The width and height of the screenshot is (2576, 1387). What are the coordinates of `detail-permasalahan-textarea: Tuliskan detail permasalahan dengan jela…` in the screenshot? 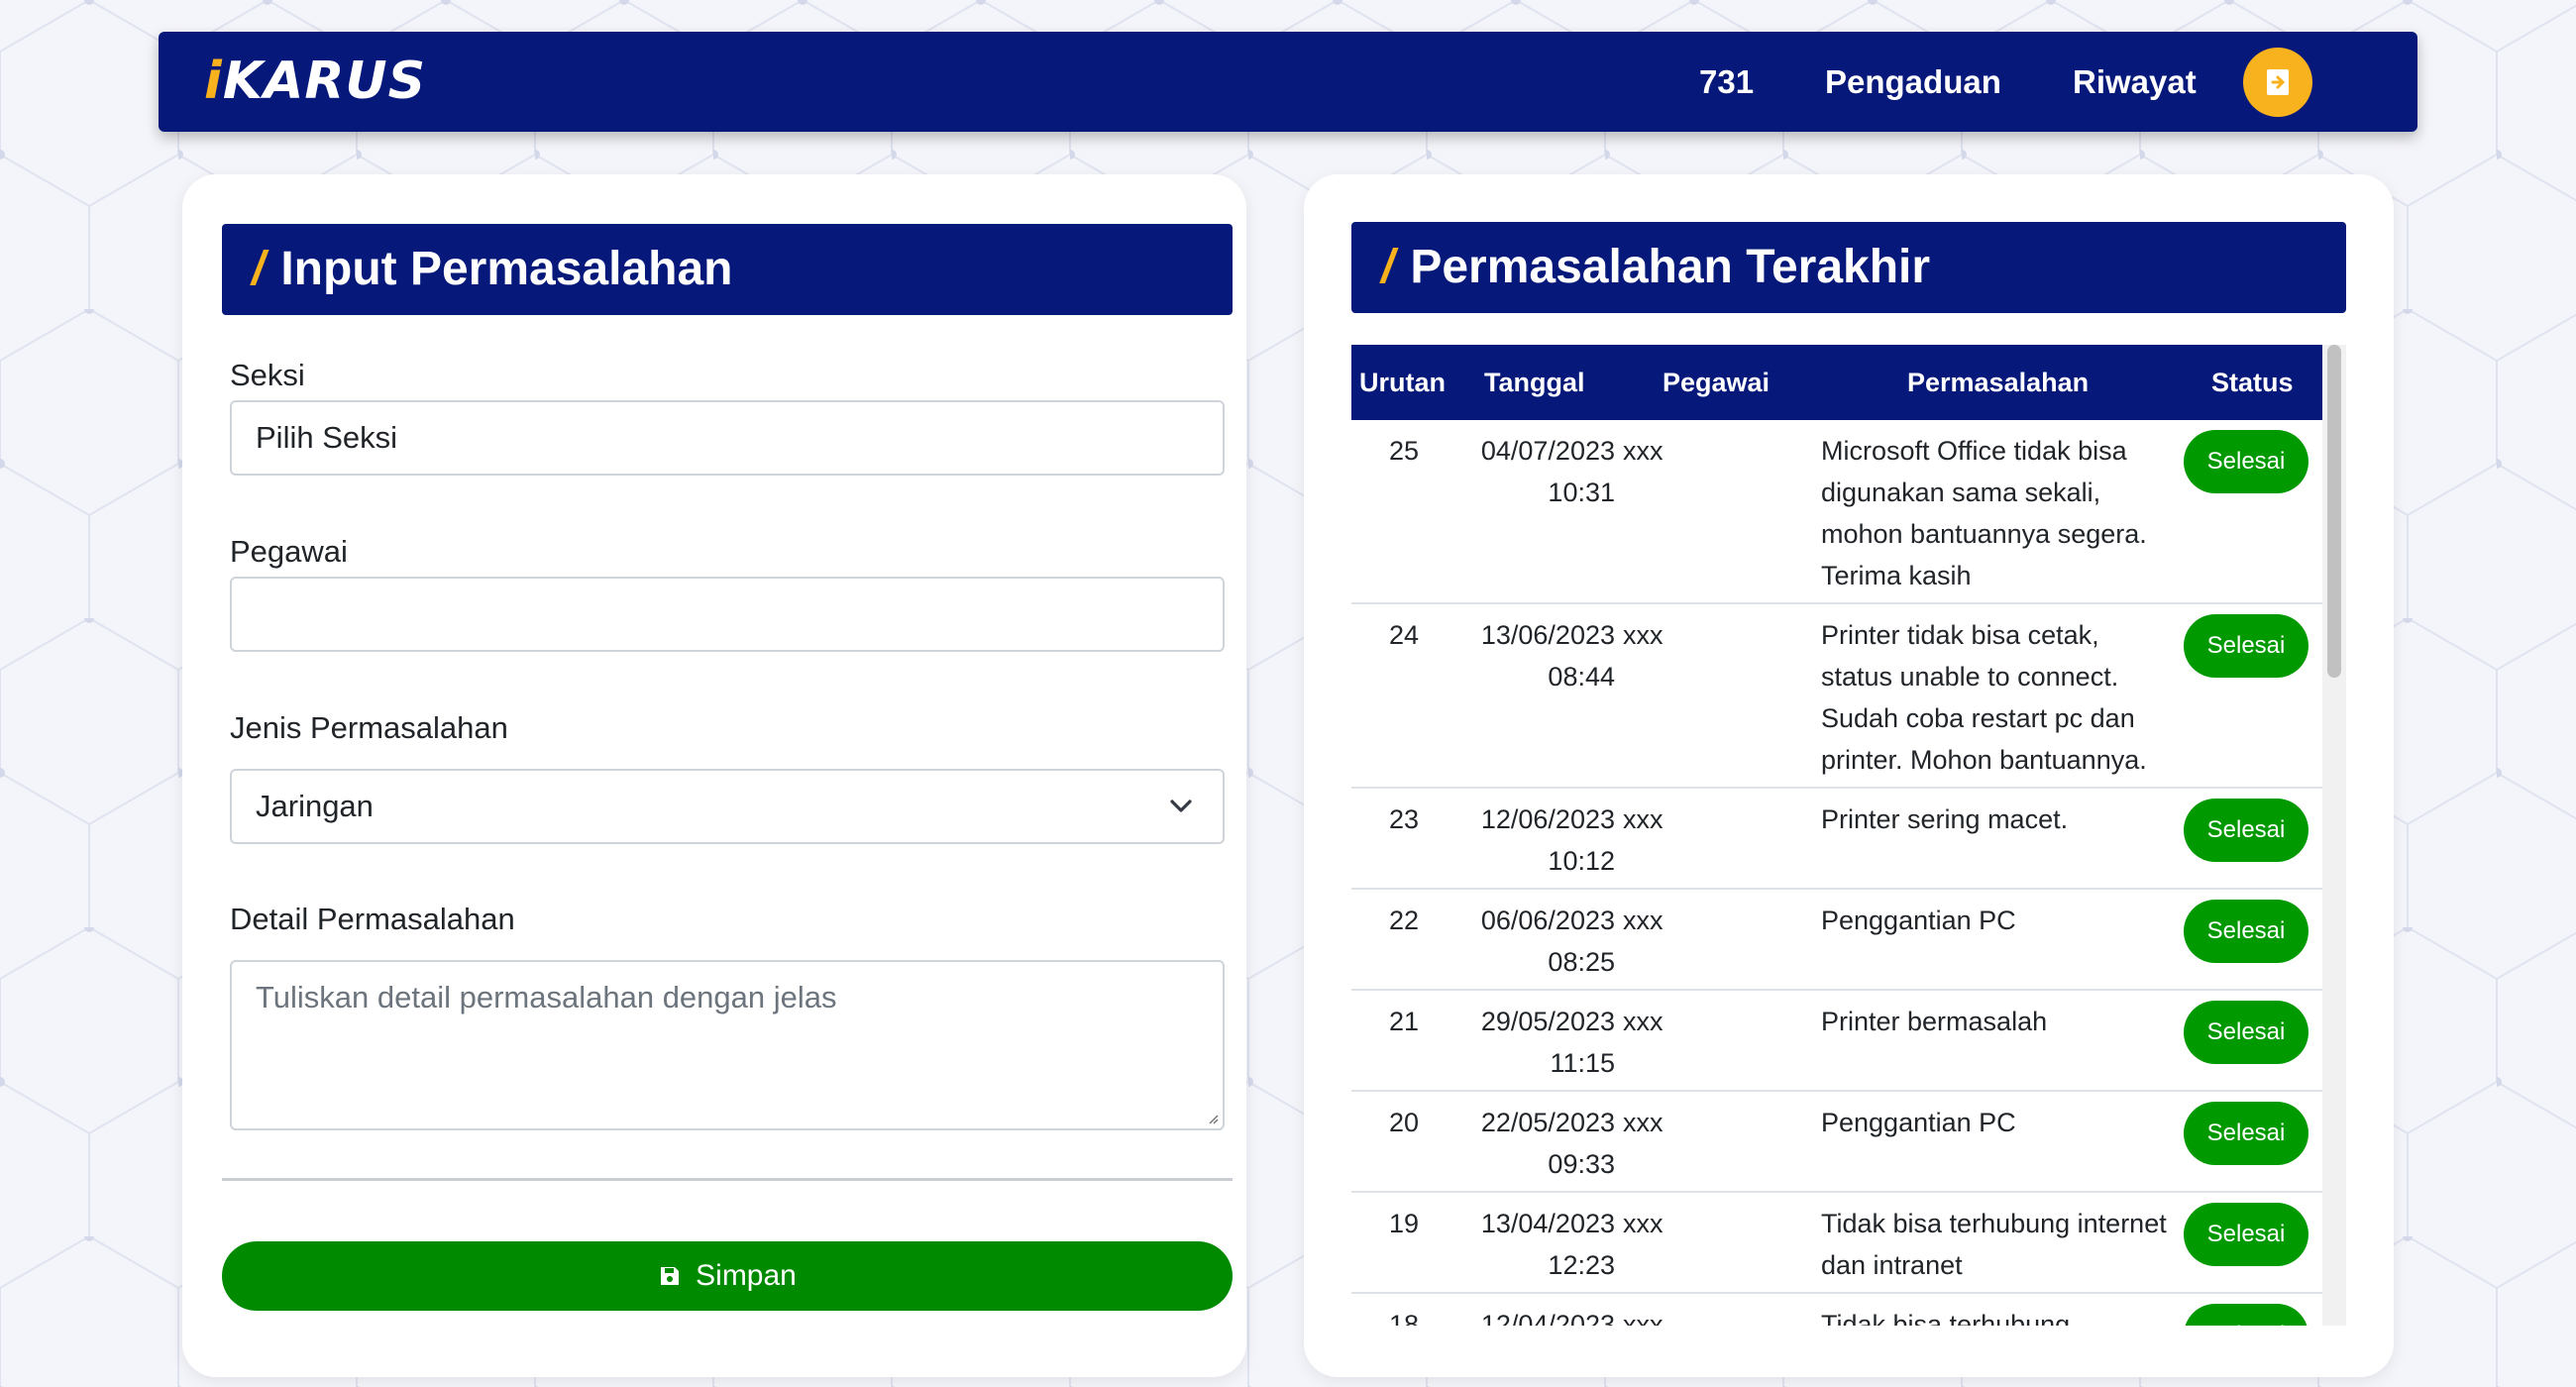 It's located at (727, 1045).